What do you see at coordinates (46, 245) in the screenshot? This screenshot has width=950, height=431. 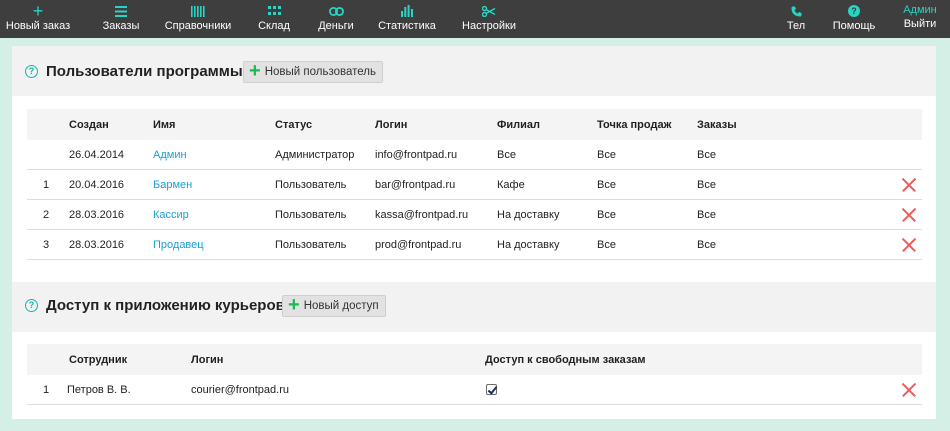 I see `row-number: 3` at bounding box center [46, 245].